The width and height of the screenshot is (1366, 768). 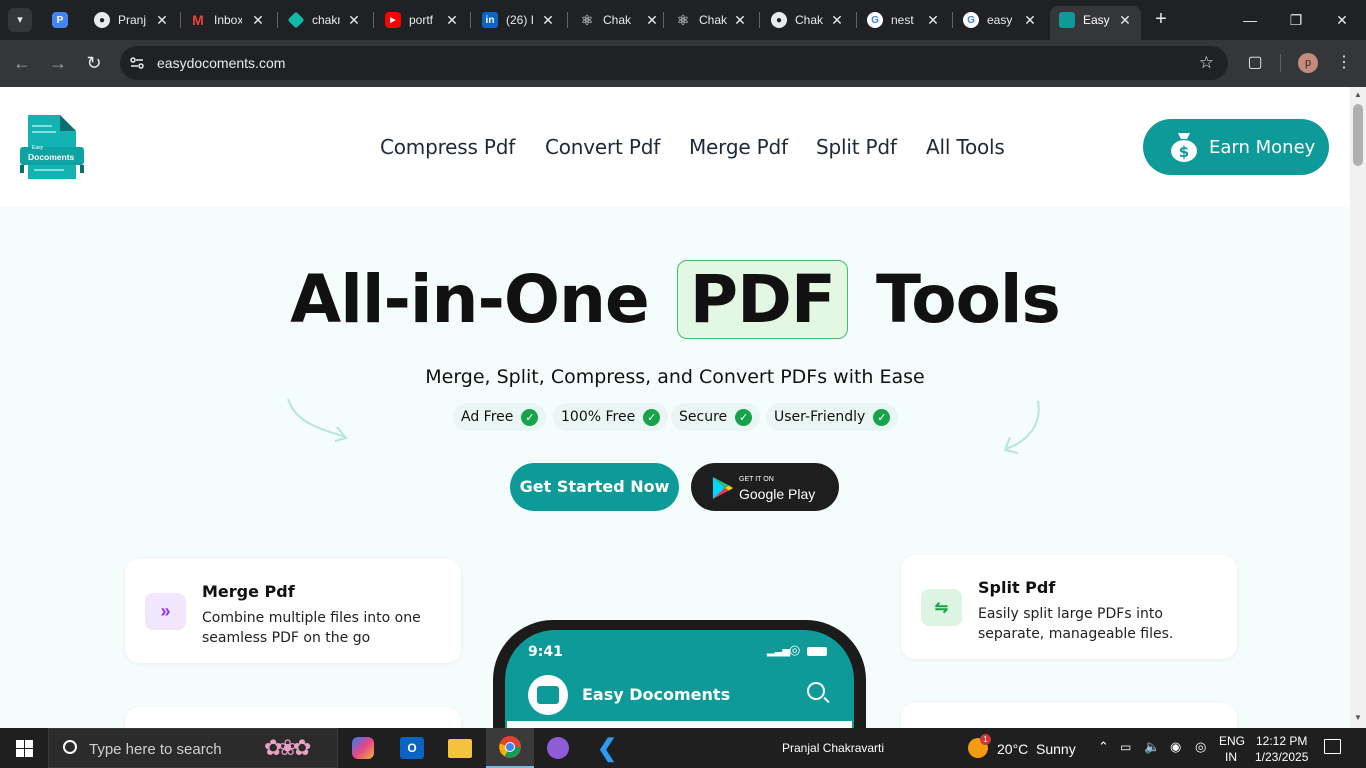 I want to click on earn-money-label: Earn Money, so click(x=1262, y=147).